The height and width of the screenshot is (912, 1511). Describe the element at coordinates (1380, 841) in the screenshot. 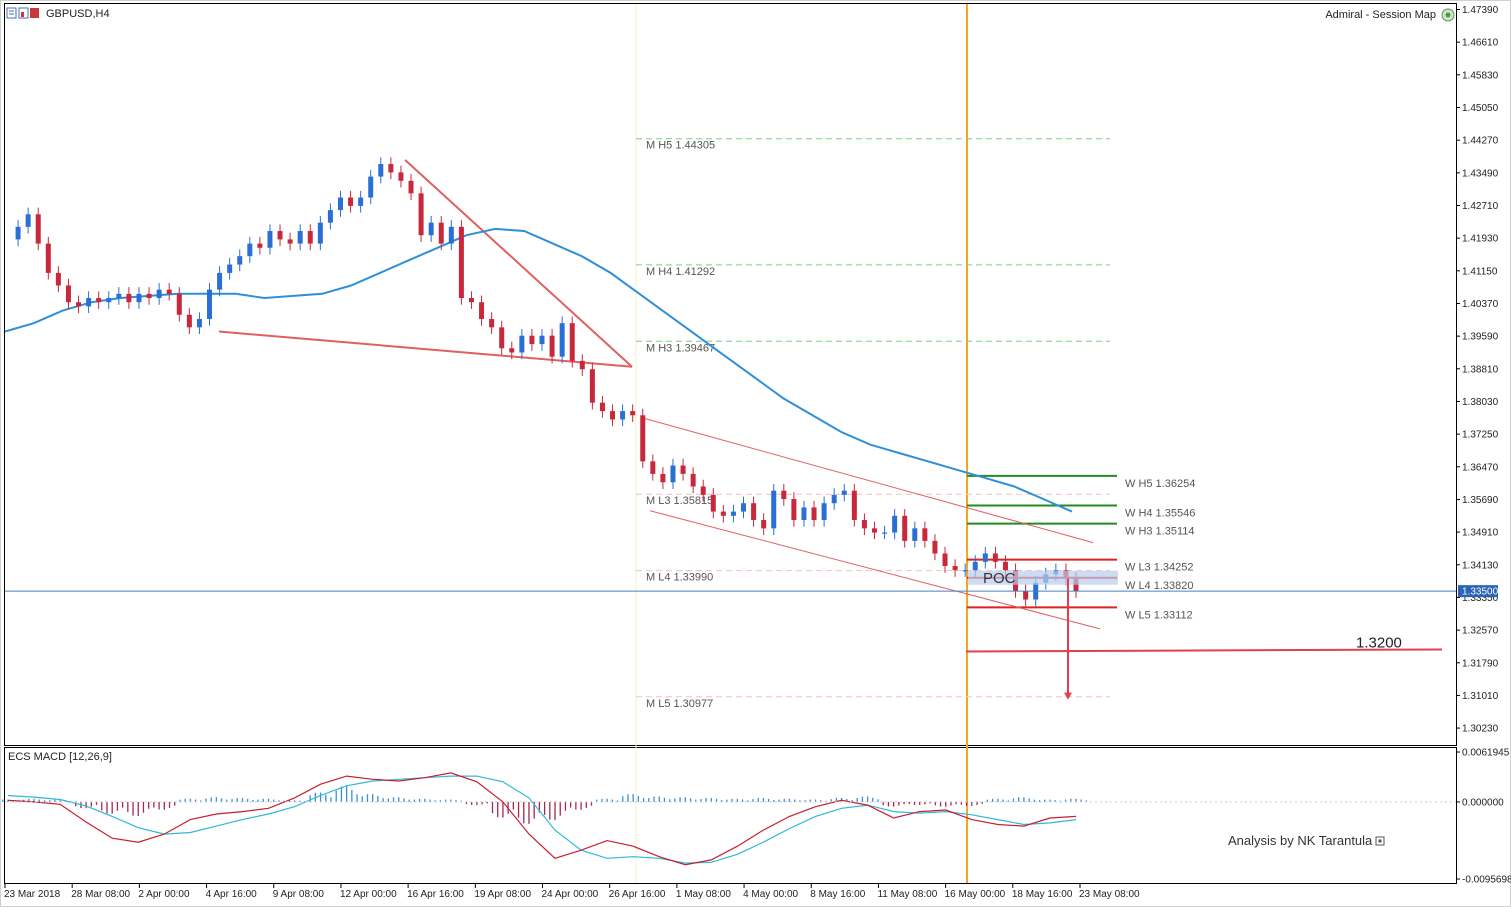

I see `credit-close-icon` at that location.